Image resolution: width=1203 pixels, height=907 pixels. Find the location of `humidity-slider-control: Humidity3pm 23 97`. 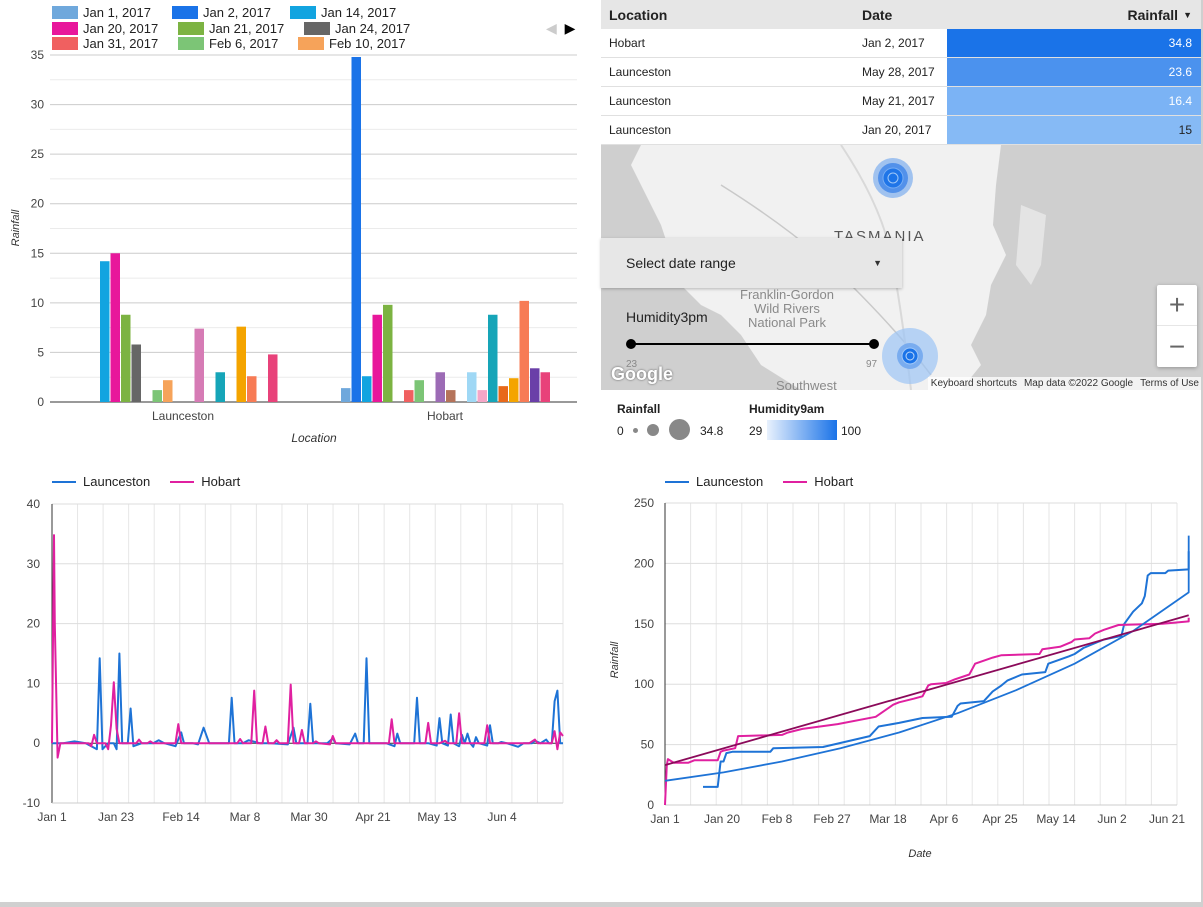

humidity-slider-control: Humidity3pm 23 97 is located at coordinates (751, 340).